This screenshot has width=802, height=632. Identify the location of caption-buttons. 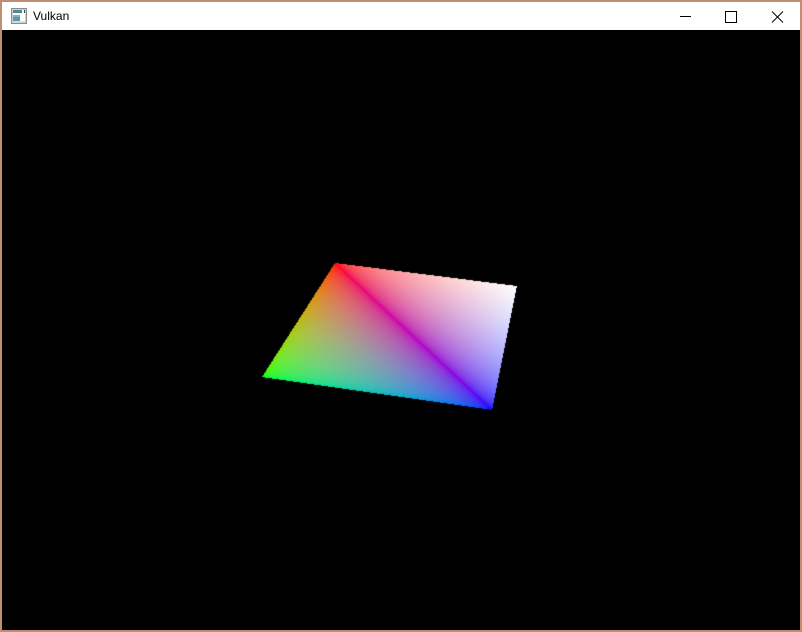
(731, 16).